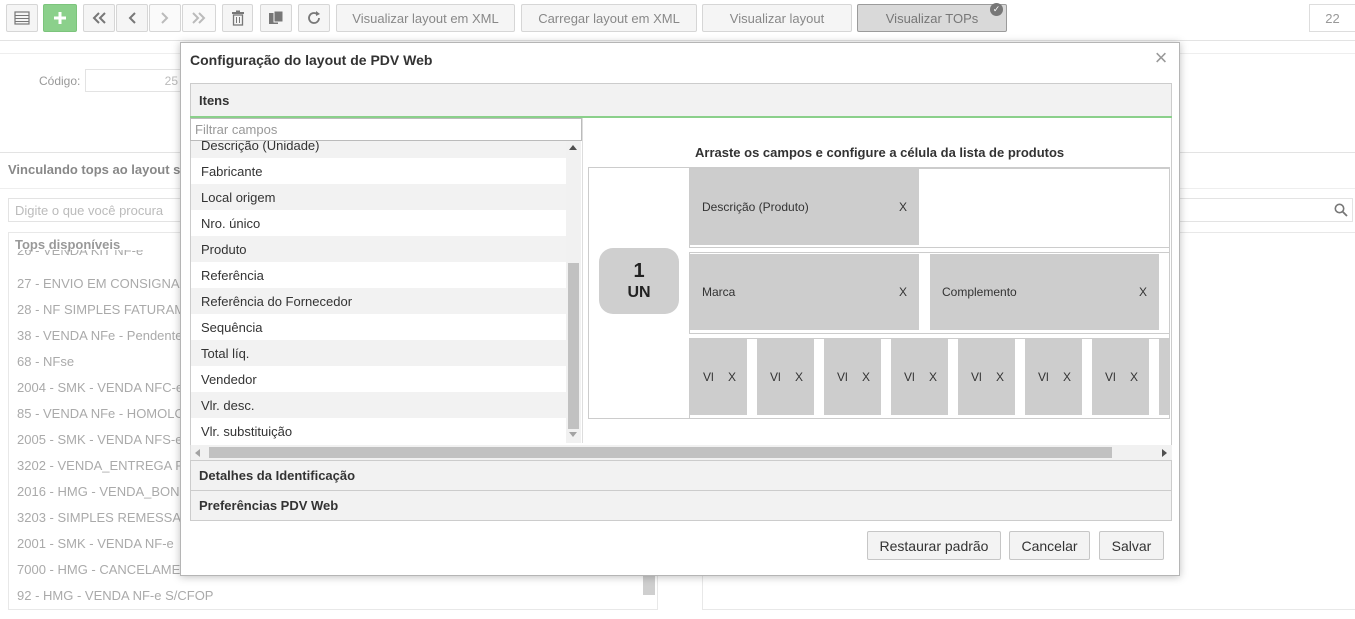 Image resolution: width=1355 pixels, height=619 pixels. I want to click on refresh-button, so click(314, 18).